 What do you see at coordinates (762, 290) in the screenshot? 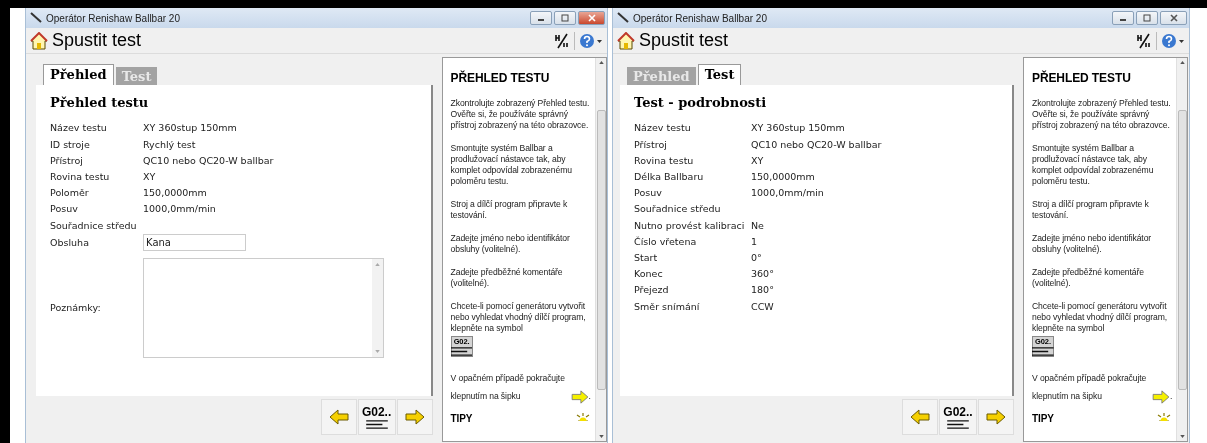
I see `field-value: 180°` at bounding box center [762, 290].